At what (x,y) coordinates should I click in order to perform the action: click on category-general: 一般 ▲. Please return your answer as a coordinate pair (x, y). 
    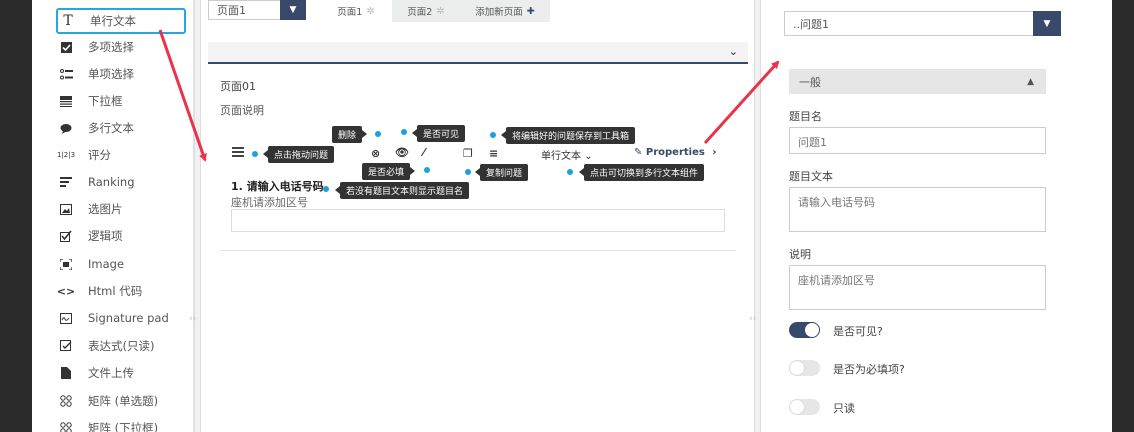
    Looking at the image, I should click on (917, 81).